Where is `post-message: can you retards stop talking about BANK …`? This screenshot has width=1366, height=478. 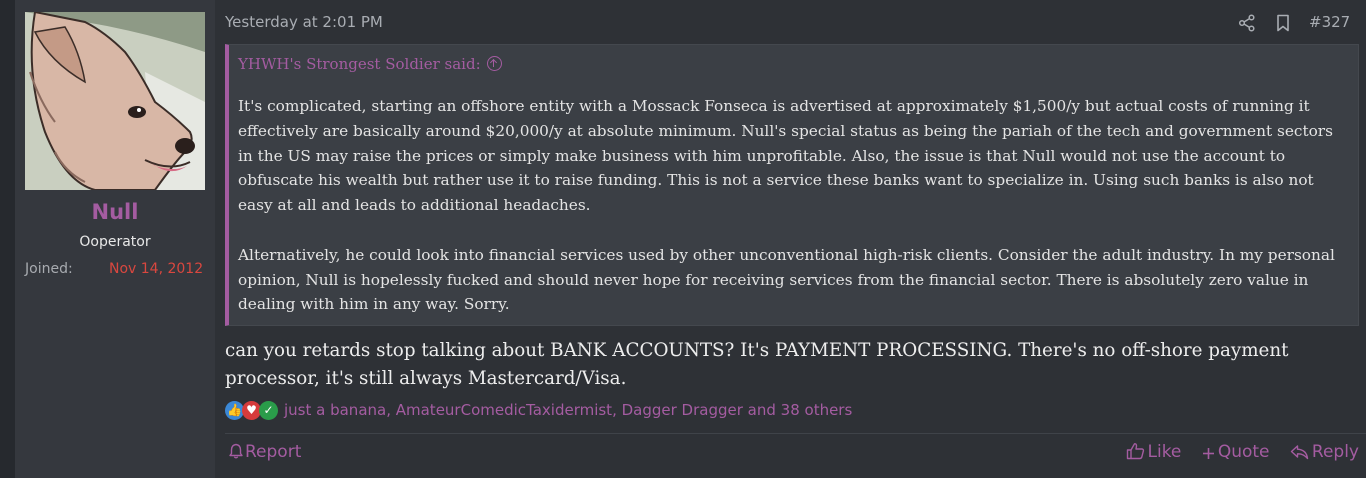
post-message: can you retards stop talking about BANK … is located at coordinates (757, 364).